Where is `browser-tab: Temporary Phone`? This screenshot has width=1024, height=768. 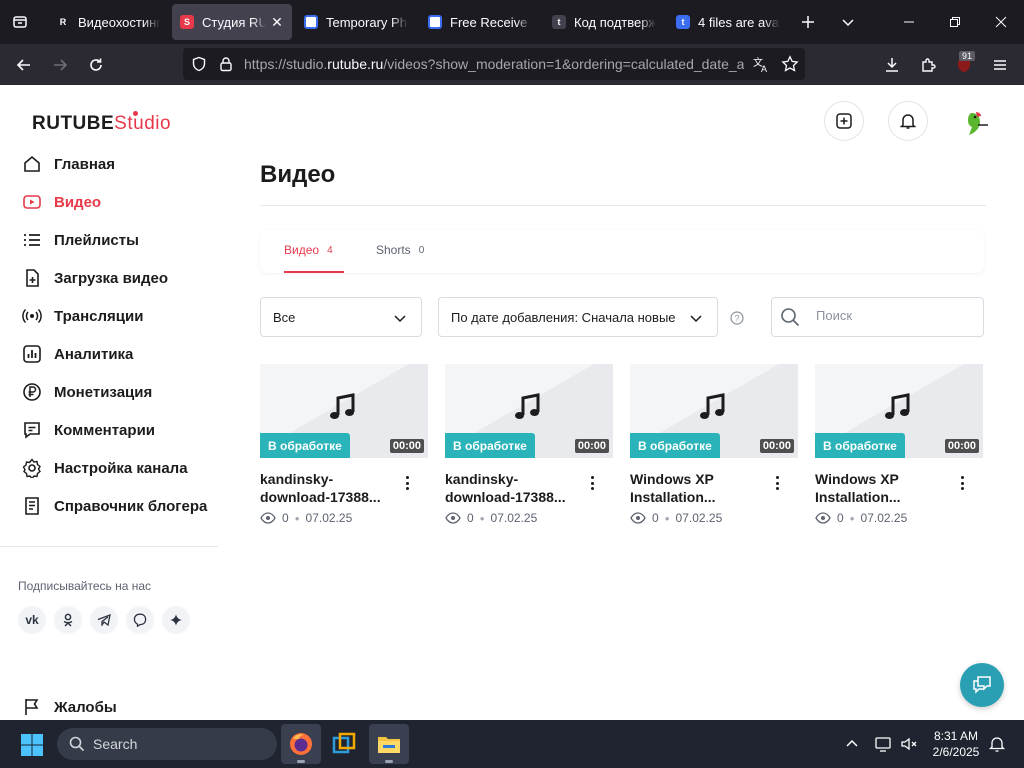
browser-tab: Temporary Phone is located at coordinates (356, 22).